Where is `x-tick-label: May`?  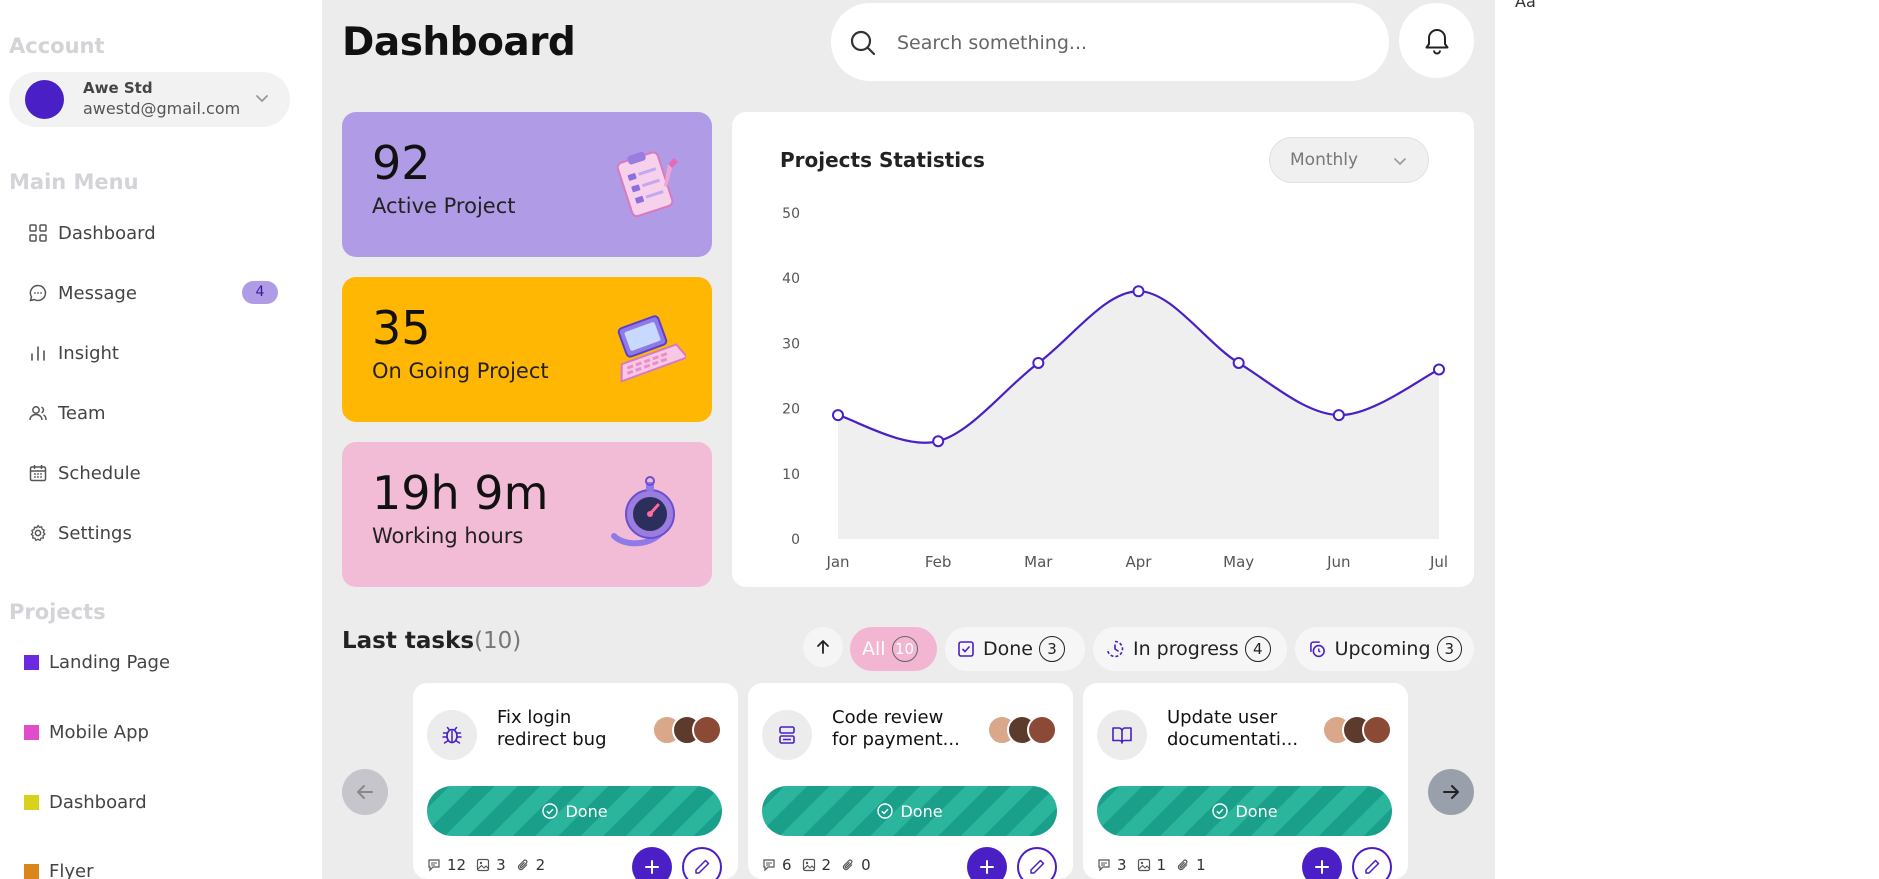 x-tick-label: May is located at coordinates (1238, 562).